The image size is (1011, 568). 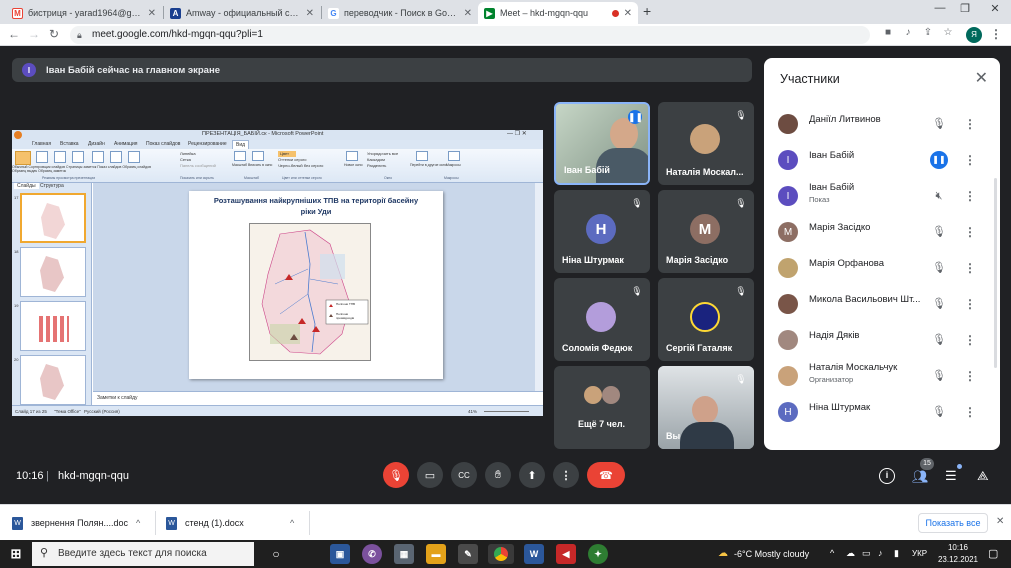 What do you see at coordinates (939, 196) in the screenshot?
I see `audio-off-icon: 🔇︎` at bounding box center [939, 196].